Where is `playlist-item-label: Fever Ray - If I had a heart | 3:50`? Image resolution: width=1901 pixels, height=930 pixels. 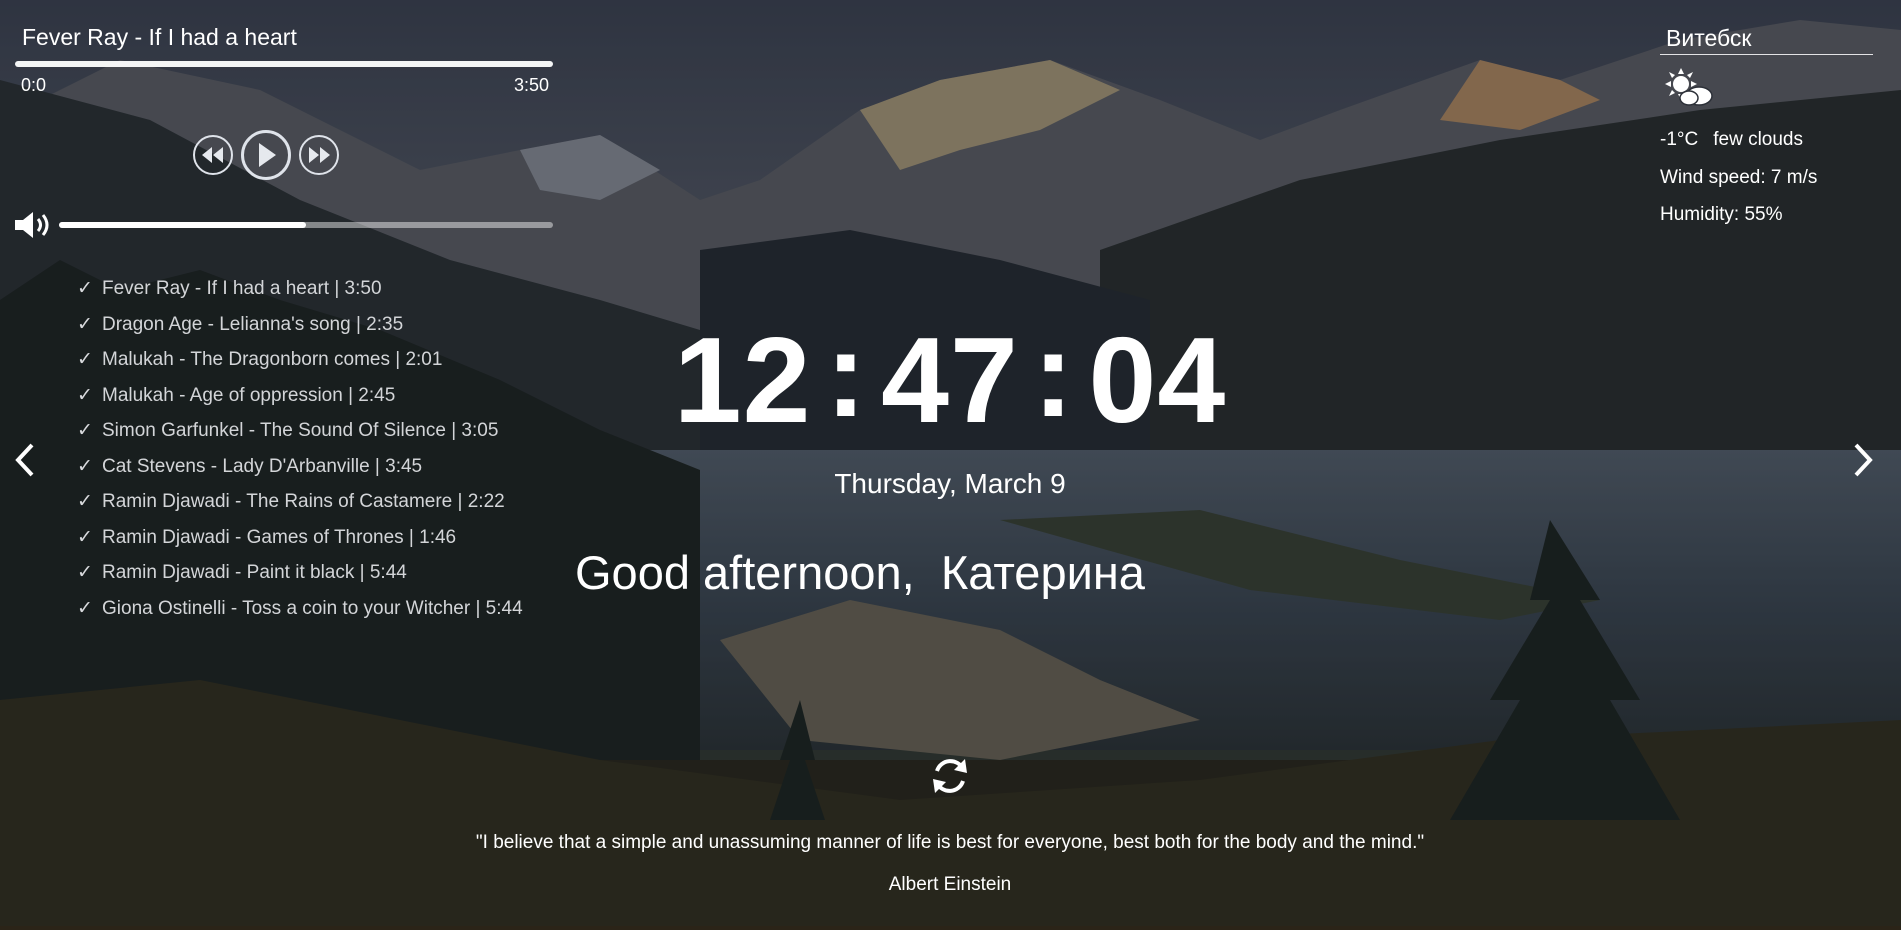 playlist-item-label: Fever Ray - If I had a heart | 3:50 is located at coordinates (242, 288).